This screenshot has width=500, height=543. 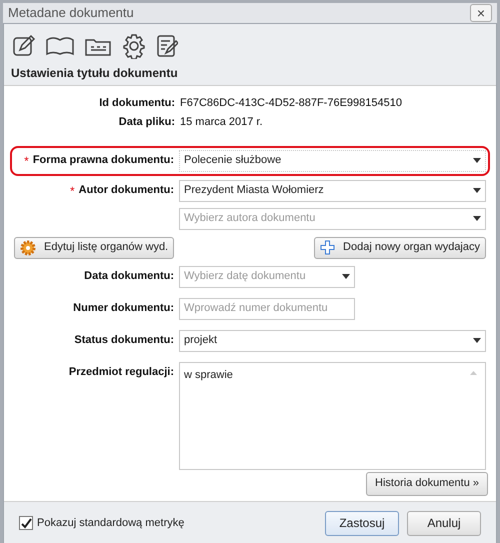 What do you see at coordinates (137, 103) in the screenshot?
I see `info-label: Id dokumentu:` at bounding box center [137, 103].